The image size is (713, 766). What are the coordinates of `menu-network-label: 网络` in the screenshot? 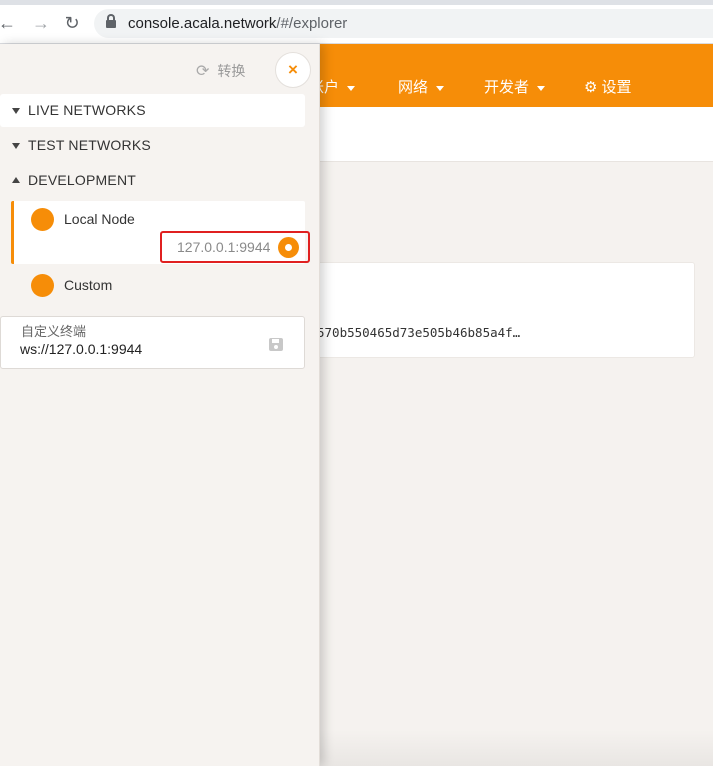 It's located at (413, 87).